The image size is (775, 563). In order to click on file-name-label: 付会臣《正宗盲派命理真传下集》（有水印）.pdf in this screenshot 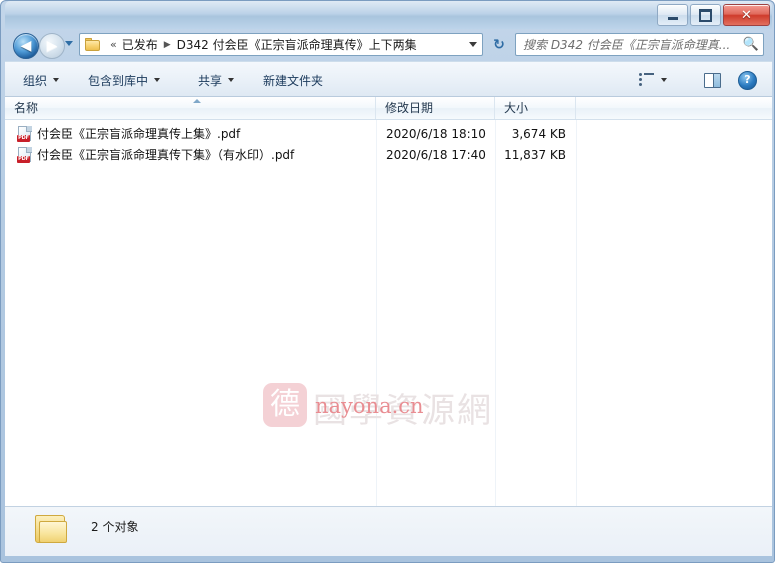, I will do `click(166, 155)`.